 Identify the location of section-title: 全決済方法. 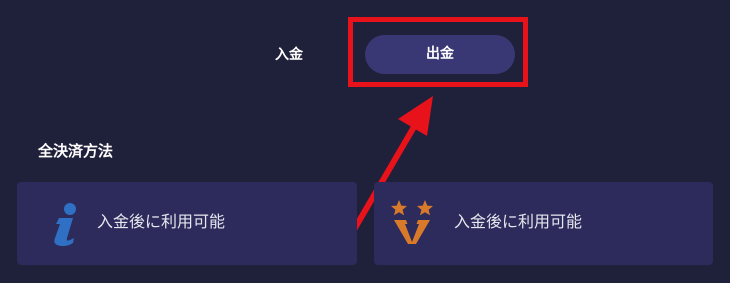
(76, 151).